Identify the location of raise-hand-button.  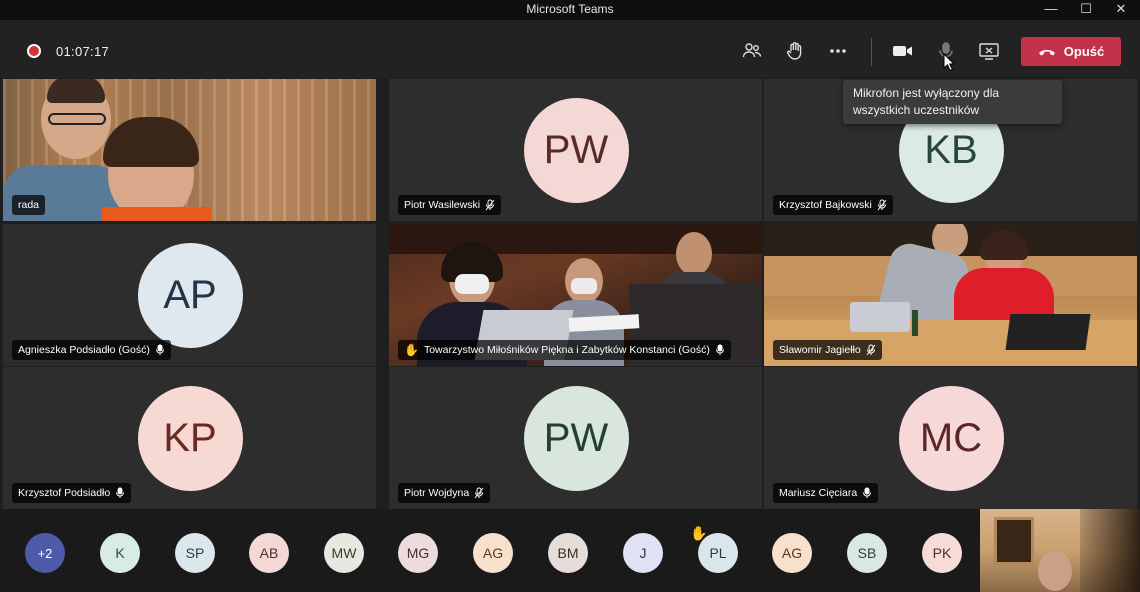
(795, 51).